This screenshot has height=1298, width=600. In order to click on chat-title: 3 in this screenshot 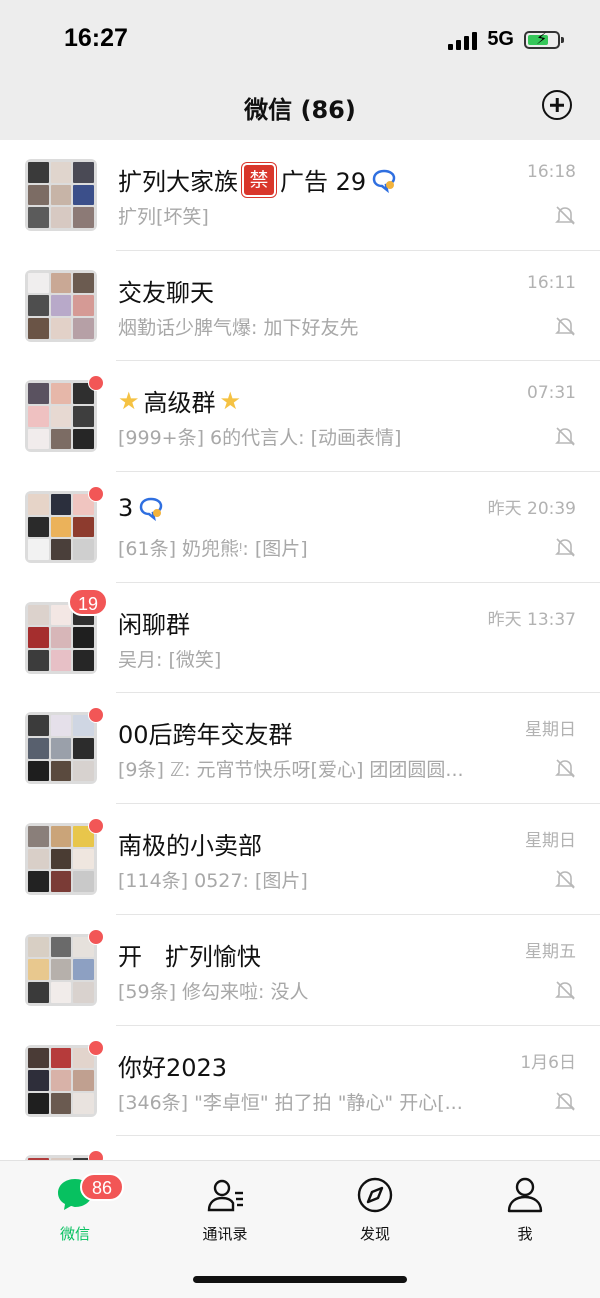, I will do `click(141, 508)`.